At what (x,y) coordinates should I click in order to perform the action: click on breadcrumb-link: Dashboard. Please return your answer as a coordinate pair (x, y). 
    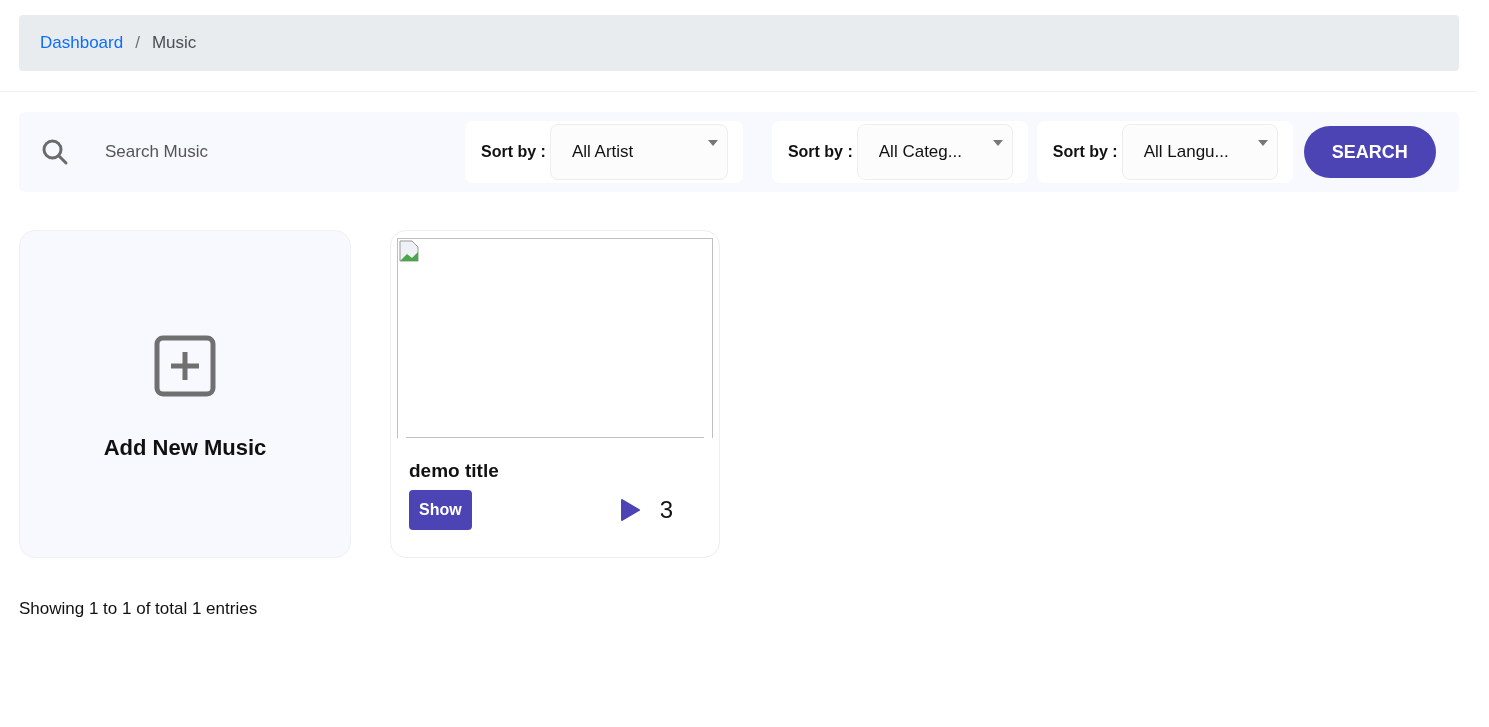
    Looking at the image, I should click on (82, 43).